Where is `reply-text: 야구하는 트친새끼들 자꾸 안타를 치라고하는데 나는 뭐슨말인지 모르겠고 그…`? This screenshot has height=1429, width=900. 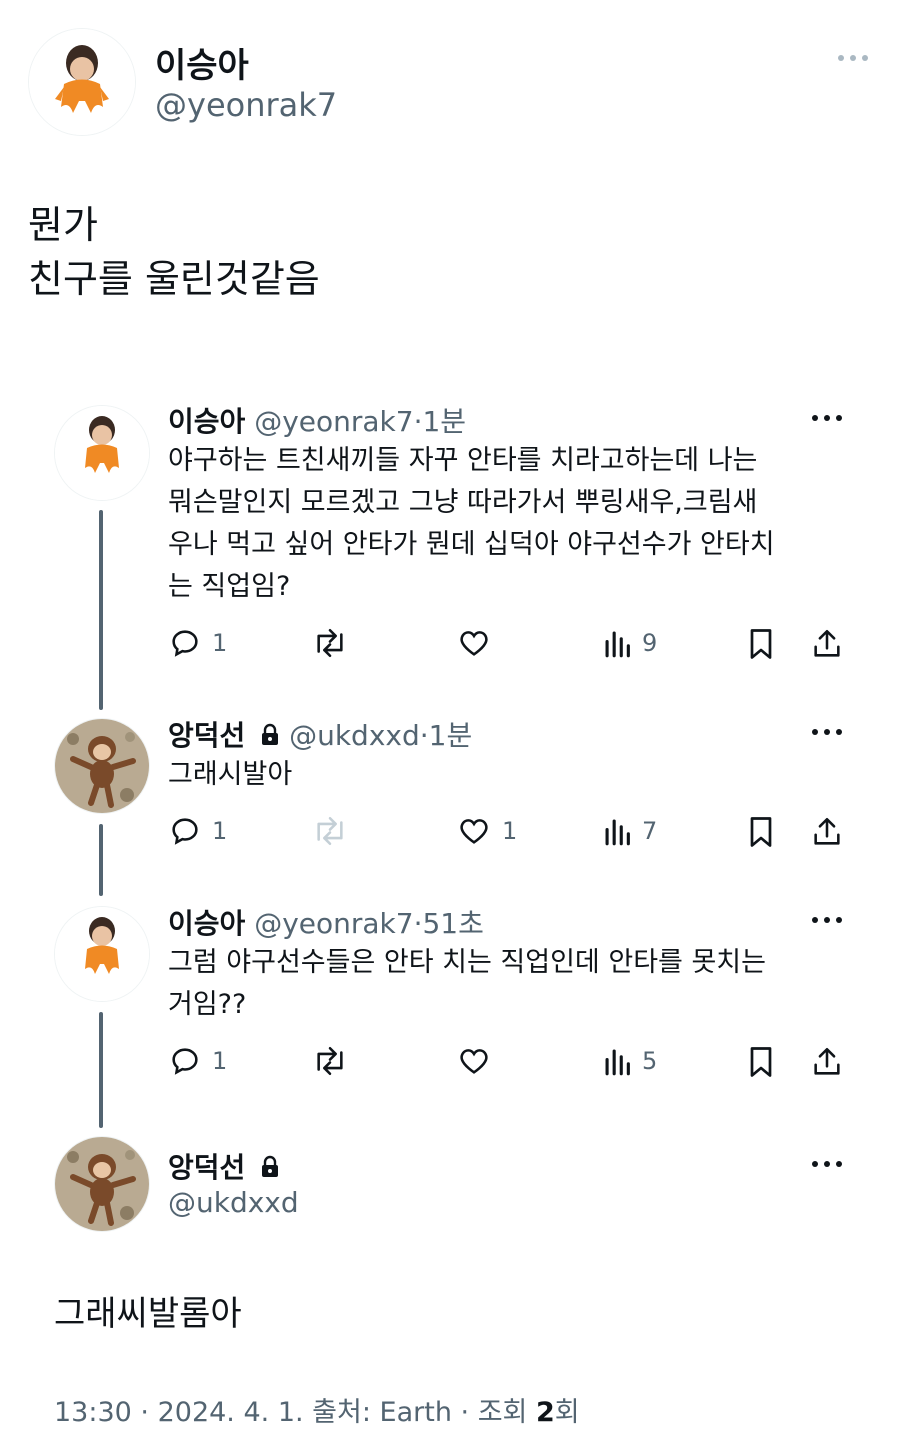 reply-text: 야구하는 트친새끼들 자꾸 안타를 치라고하는데 나는 뭐슨말인지 모르겠고 그… is located at coordinates (471, 524).